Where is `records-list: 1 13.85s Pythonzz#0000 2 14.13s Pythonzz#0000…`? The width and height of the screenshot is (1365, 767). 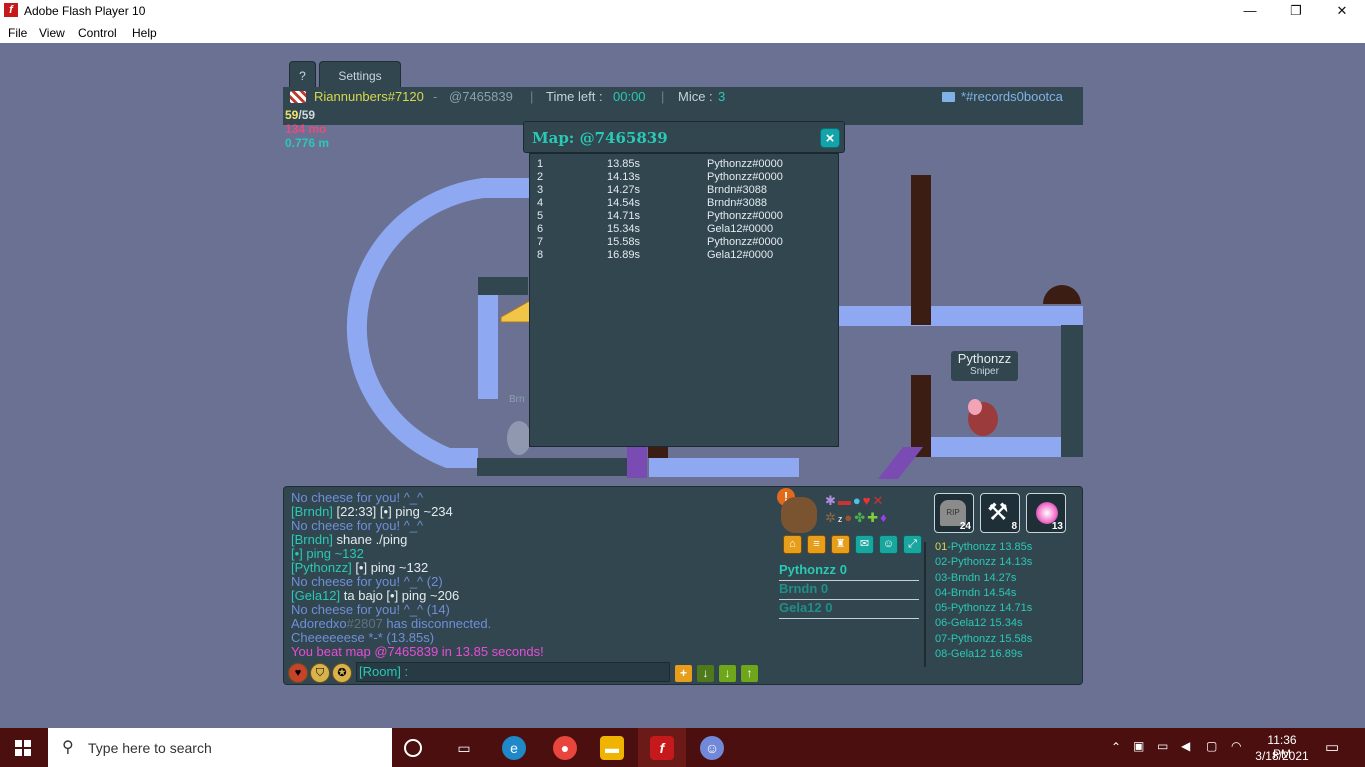 records-list: 1 13.85s Pythonzz#0000 2 14.13s Pythonzz#0000… is located at coordinates (684, 300).